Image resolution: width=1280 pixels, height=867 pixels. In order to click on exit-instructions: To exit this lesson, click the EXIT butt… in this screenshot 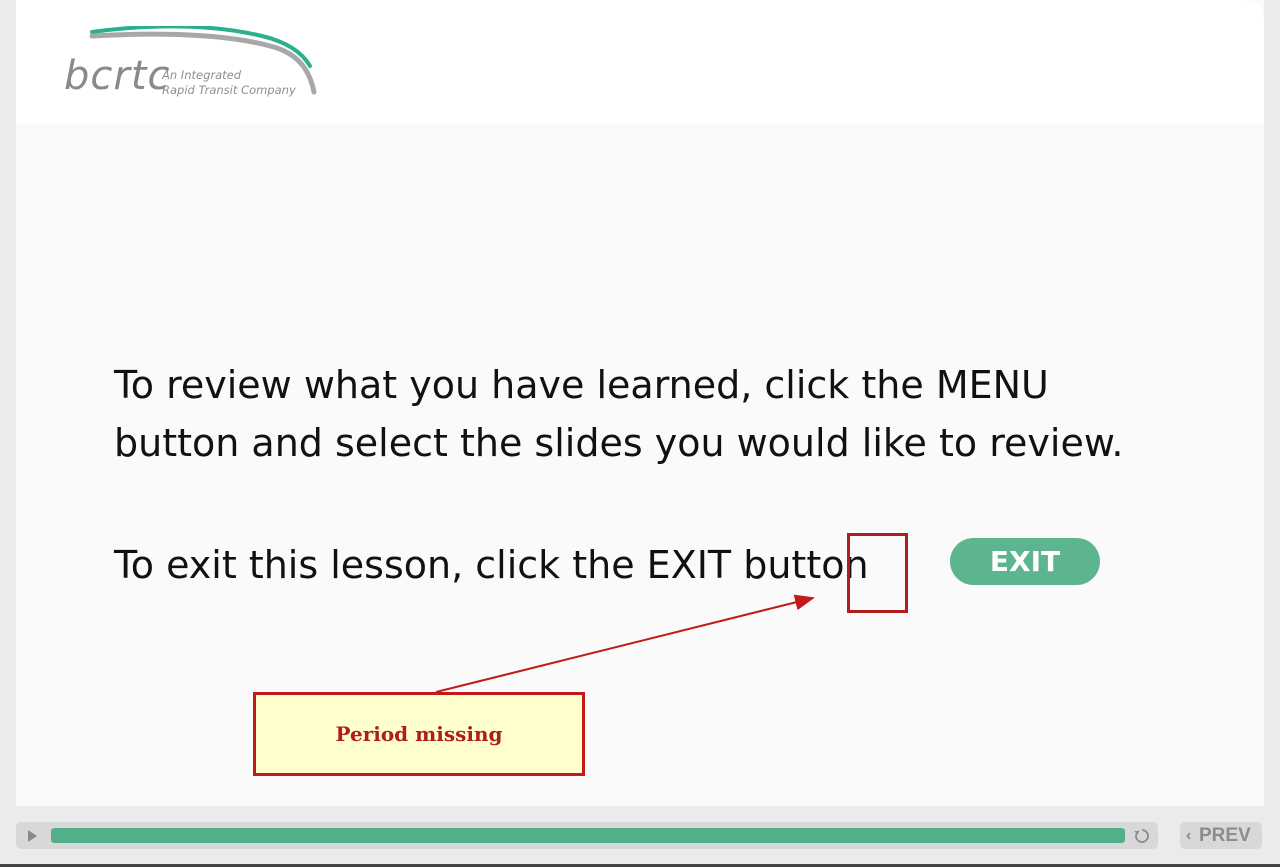, I will do `click(491, 565)`.